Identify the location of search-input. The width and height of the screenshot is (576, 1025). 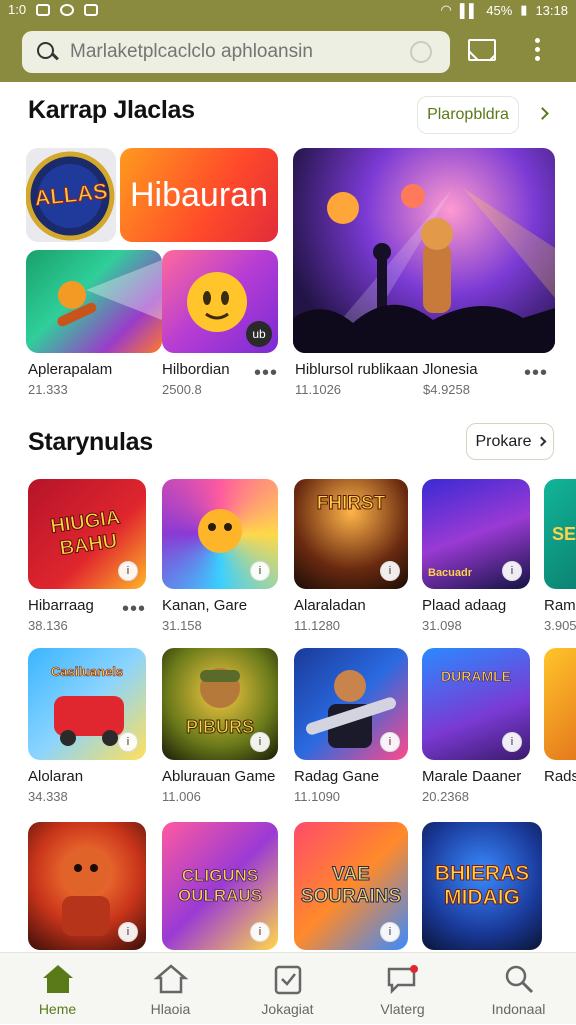
(230, 52).